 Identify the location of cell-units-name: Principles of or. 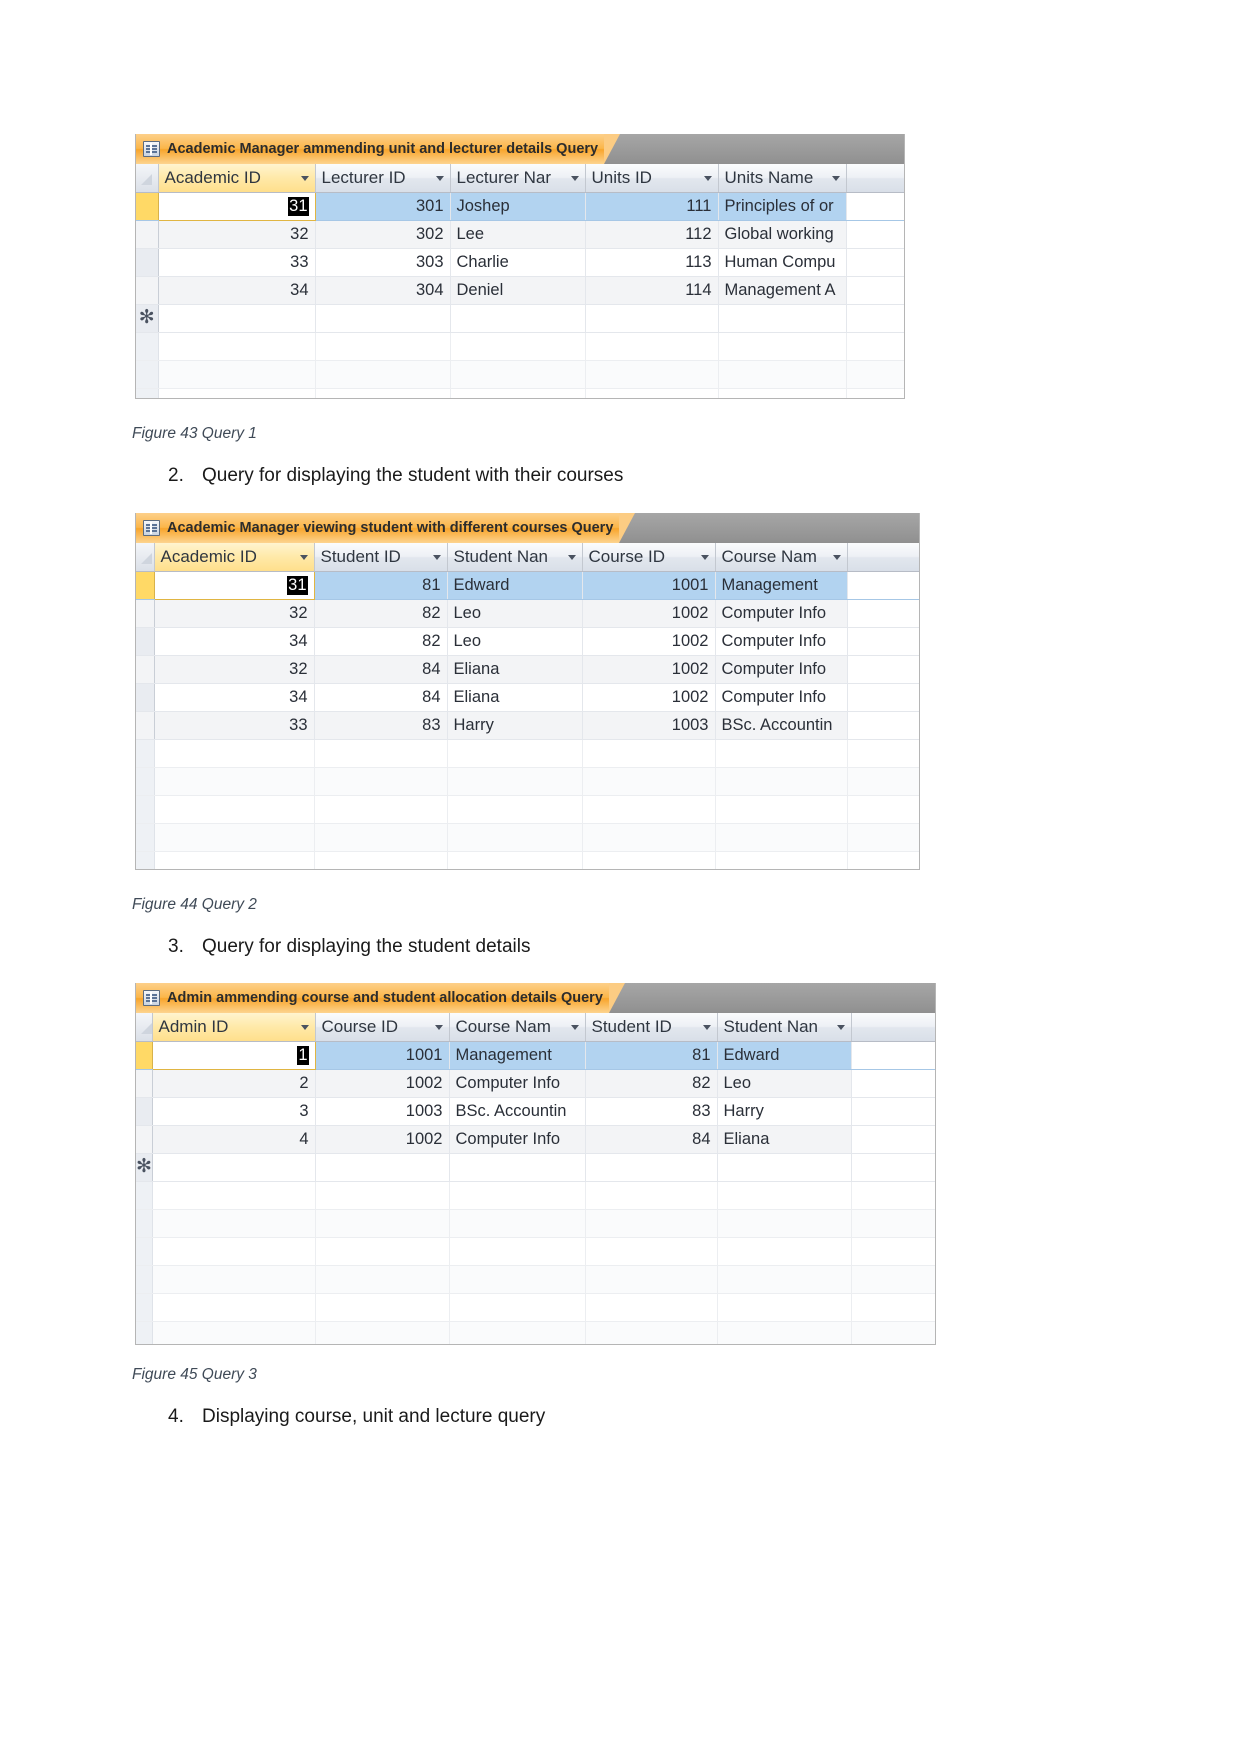
(782, 206).